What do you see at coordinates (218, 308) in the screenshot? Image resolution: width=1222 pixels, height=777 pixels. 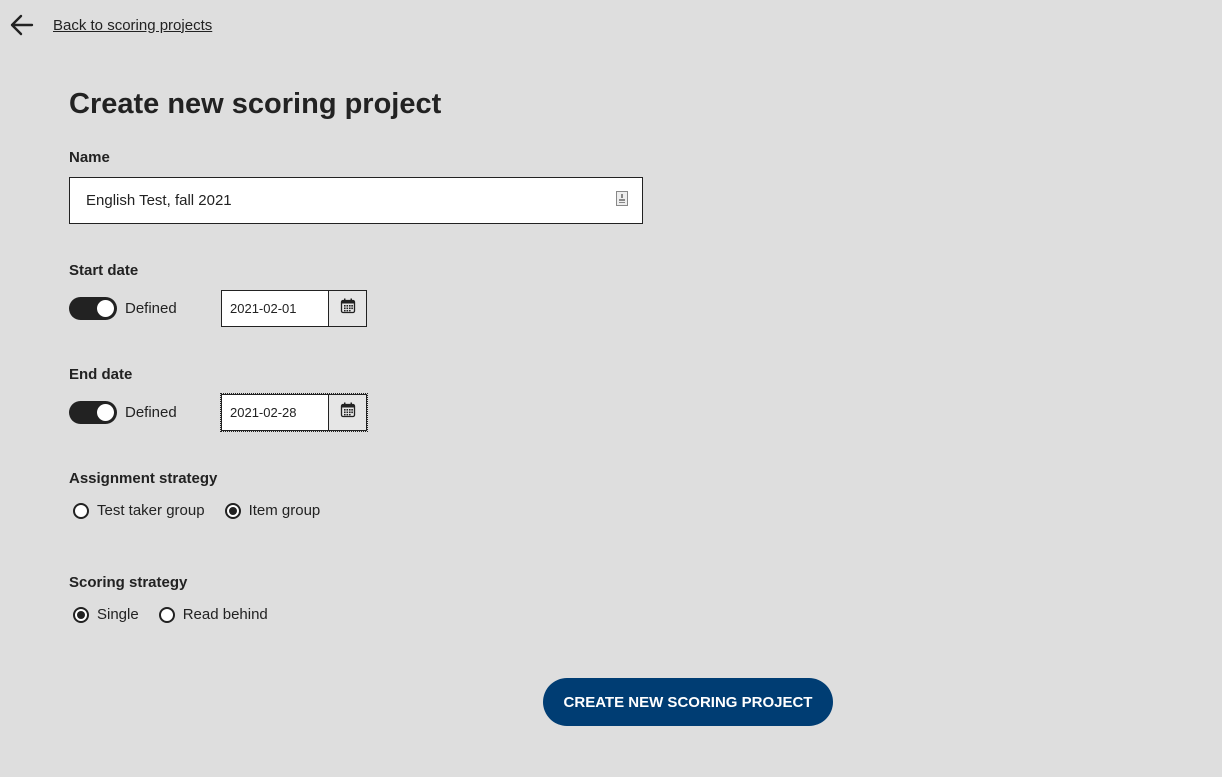 I see `start-date-row: Defined` at bounding box center [218, 308].